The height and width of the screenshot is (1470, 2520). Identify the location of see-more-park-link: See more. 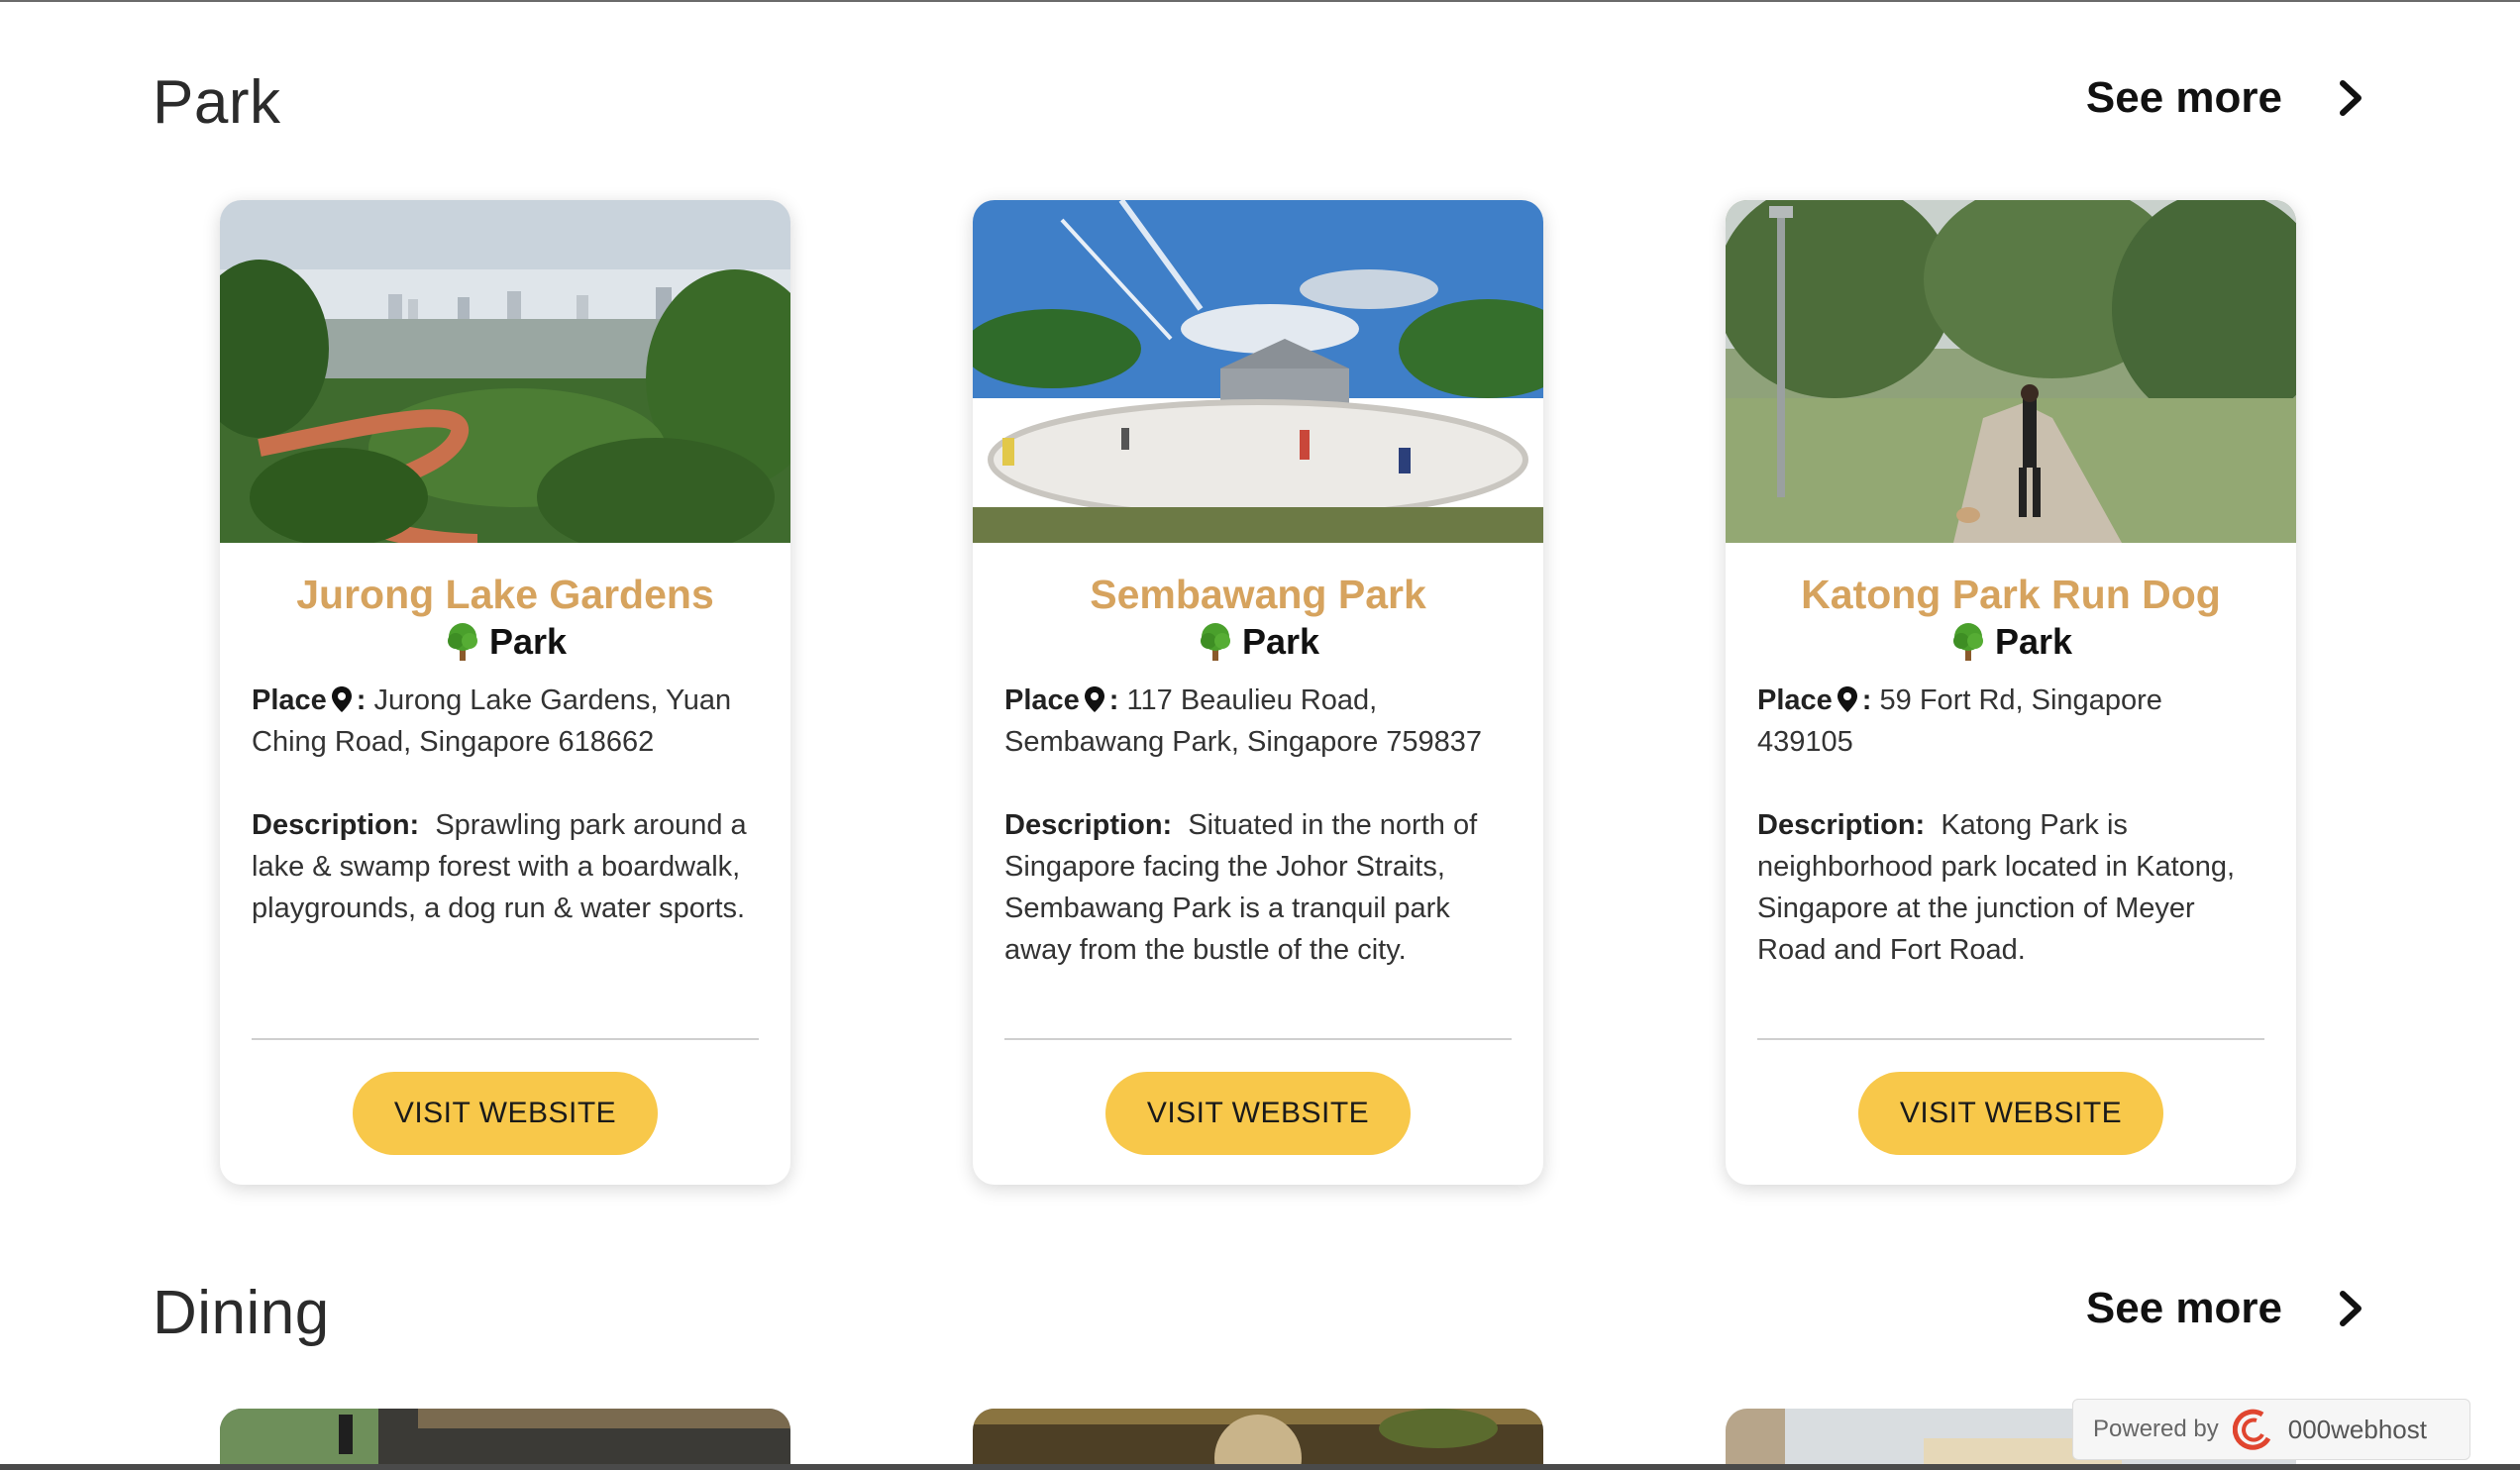
(2226, 98).